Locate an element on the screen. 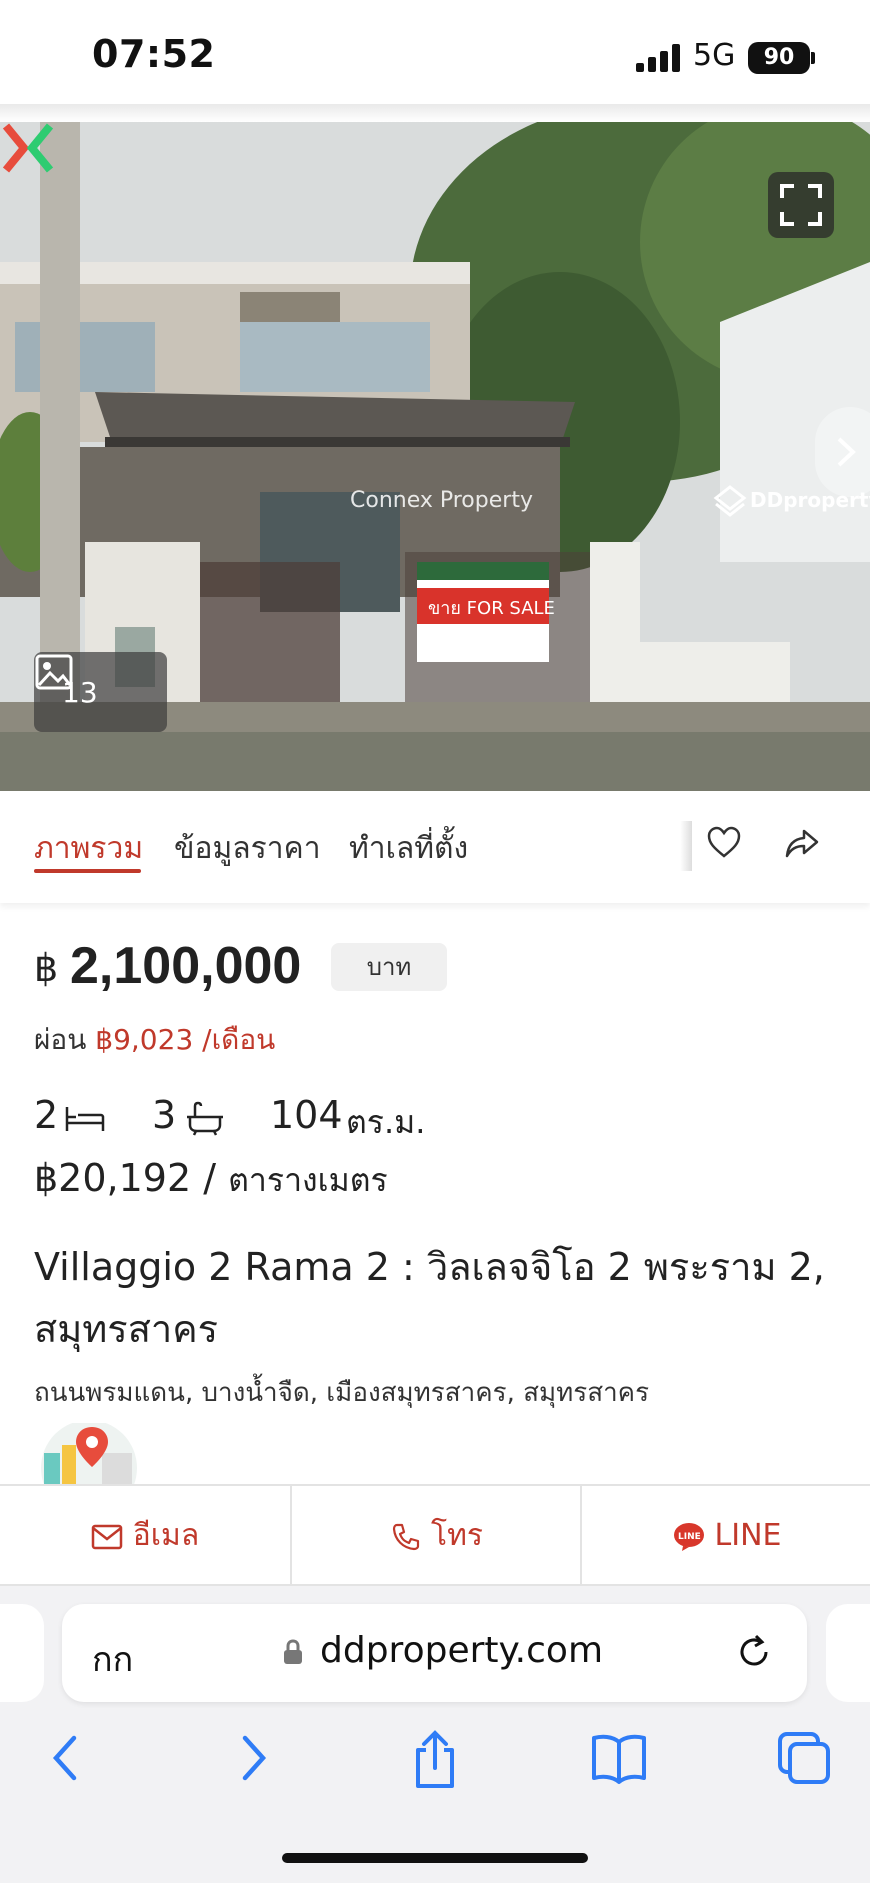 Image resolution: width=870 pixels, height=1883 pixels. fullscreen-button is located at coordinates (801, 205).